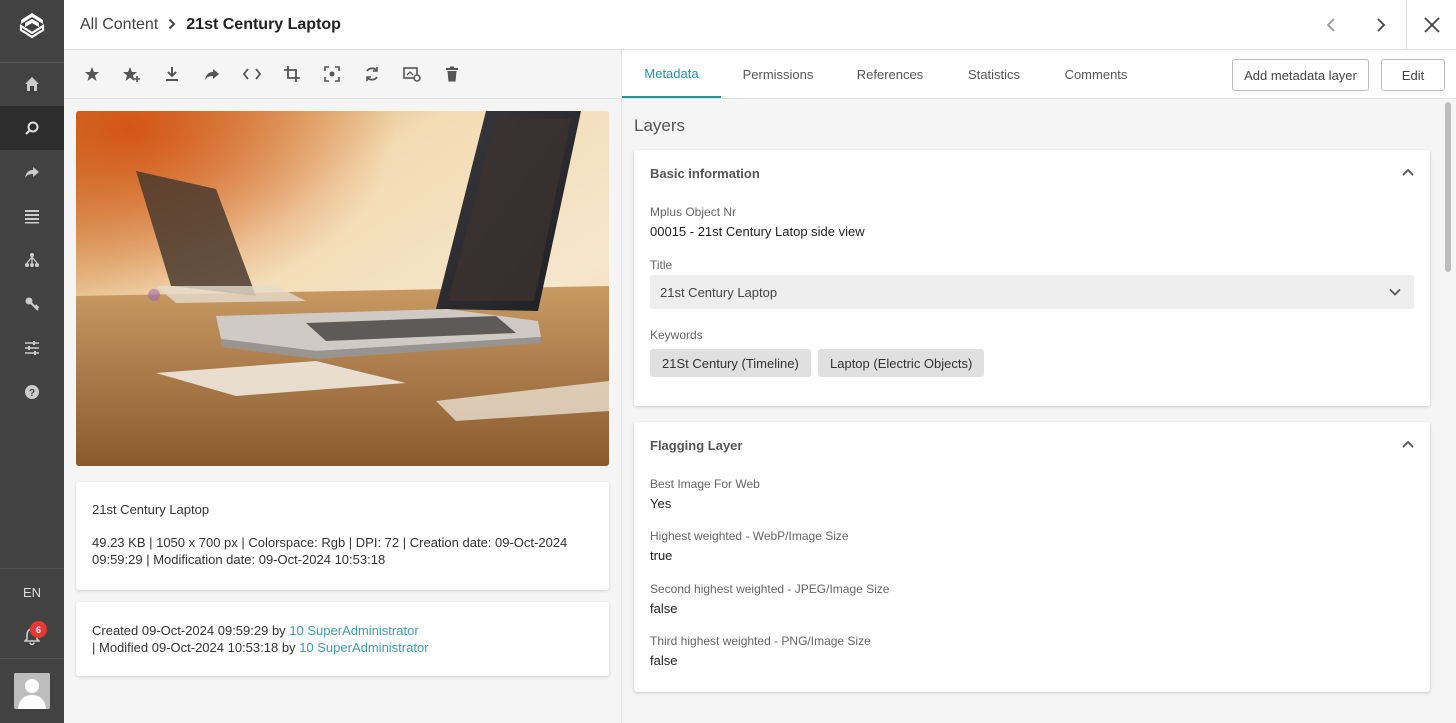  I want to click on scrollbar-thumb, so click(1448, 187).